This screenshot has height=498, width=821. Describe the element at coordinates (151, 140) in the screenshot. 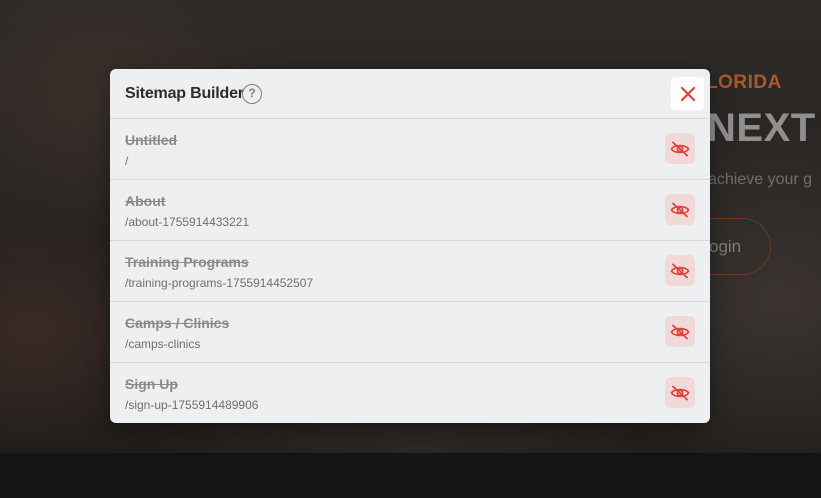

I see `page-title: Untitled` at that location.